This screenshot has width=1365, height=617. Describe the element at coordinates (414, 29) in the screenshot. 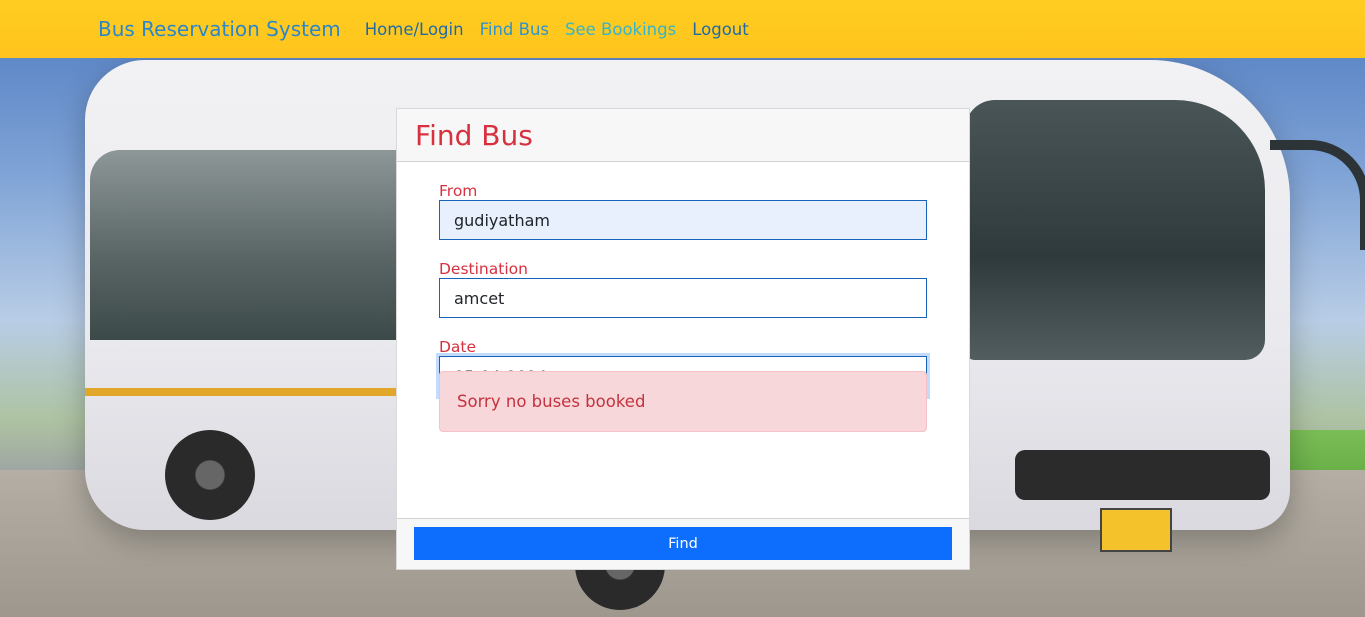

I see `nav-home-login: Home/Login` at that location.